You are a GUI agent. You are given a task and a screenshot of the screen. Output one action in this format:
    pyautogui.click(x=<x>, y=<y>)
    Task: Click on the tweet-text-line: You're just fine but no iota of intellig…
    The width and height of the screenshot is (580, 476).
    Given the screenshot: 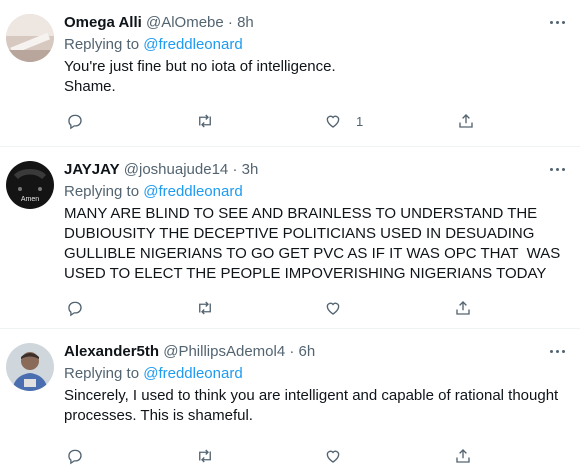 What is the action you would take?
    pyautogui.click(x=200, y=66)
    